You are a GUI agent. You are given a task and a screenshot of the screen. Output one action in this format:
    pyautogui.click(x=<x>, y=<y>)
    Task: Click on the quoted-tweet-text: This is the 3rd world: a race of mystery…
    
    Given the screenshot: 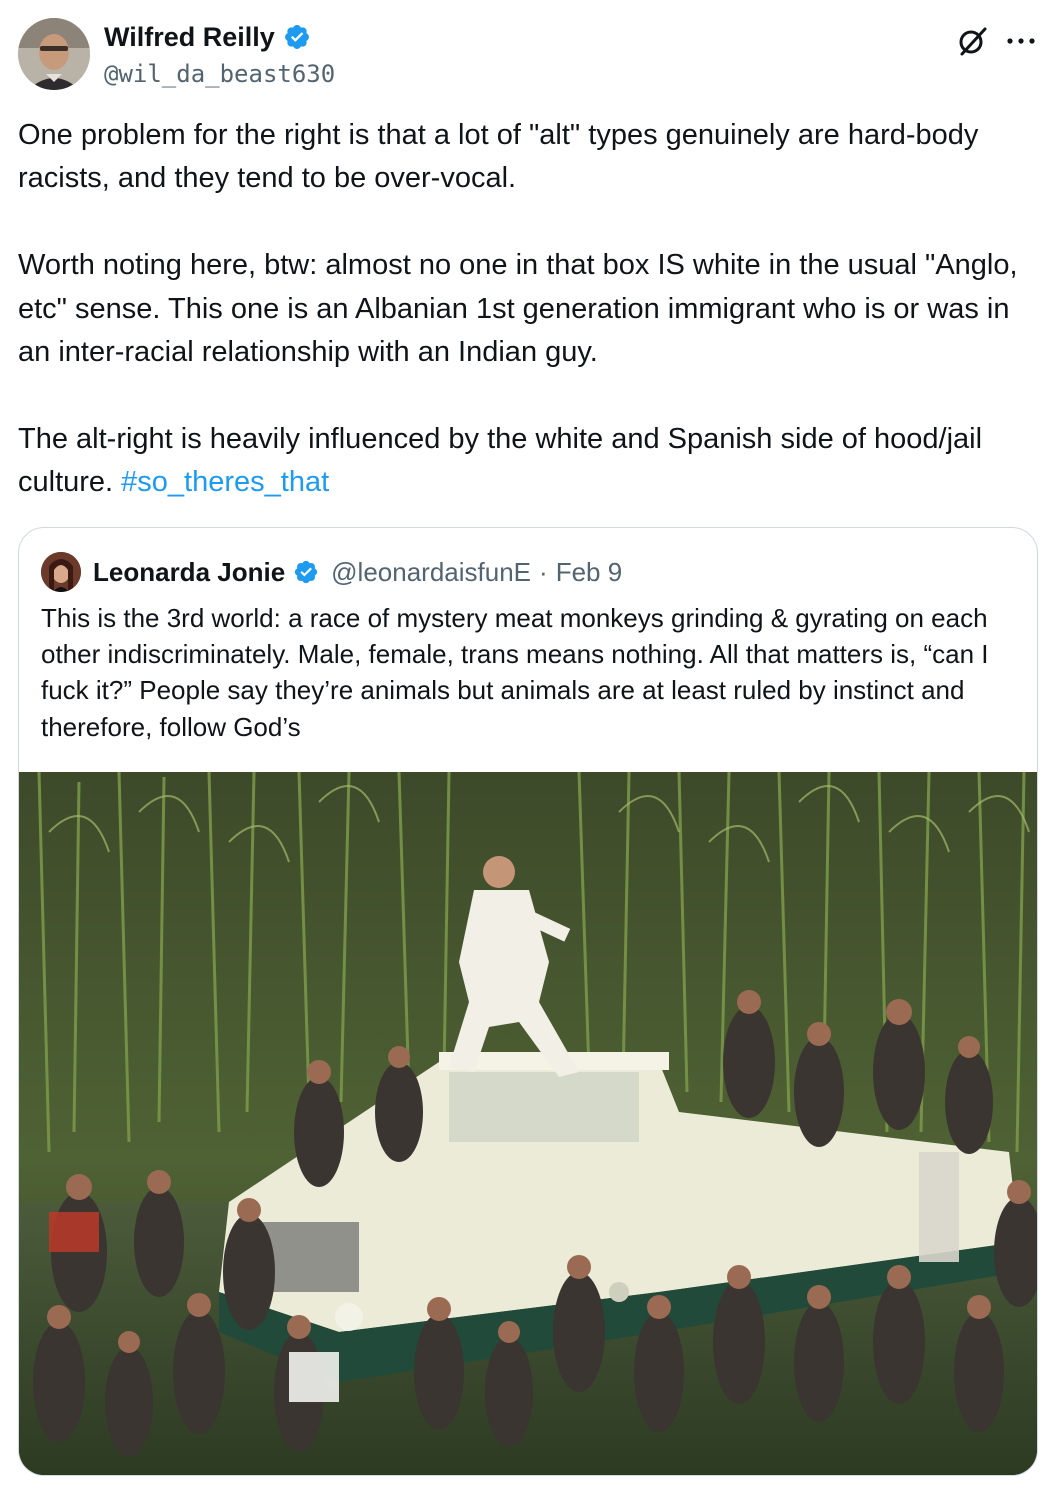 What is the action you would take?
    pyautogui.click(x=515, y=672)
    